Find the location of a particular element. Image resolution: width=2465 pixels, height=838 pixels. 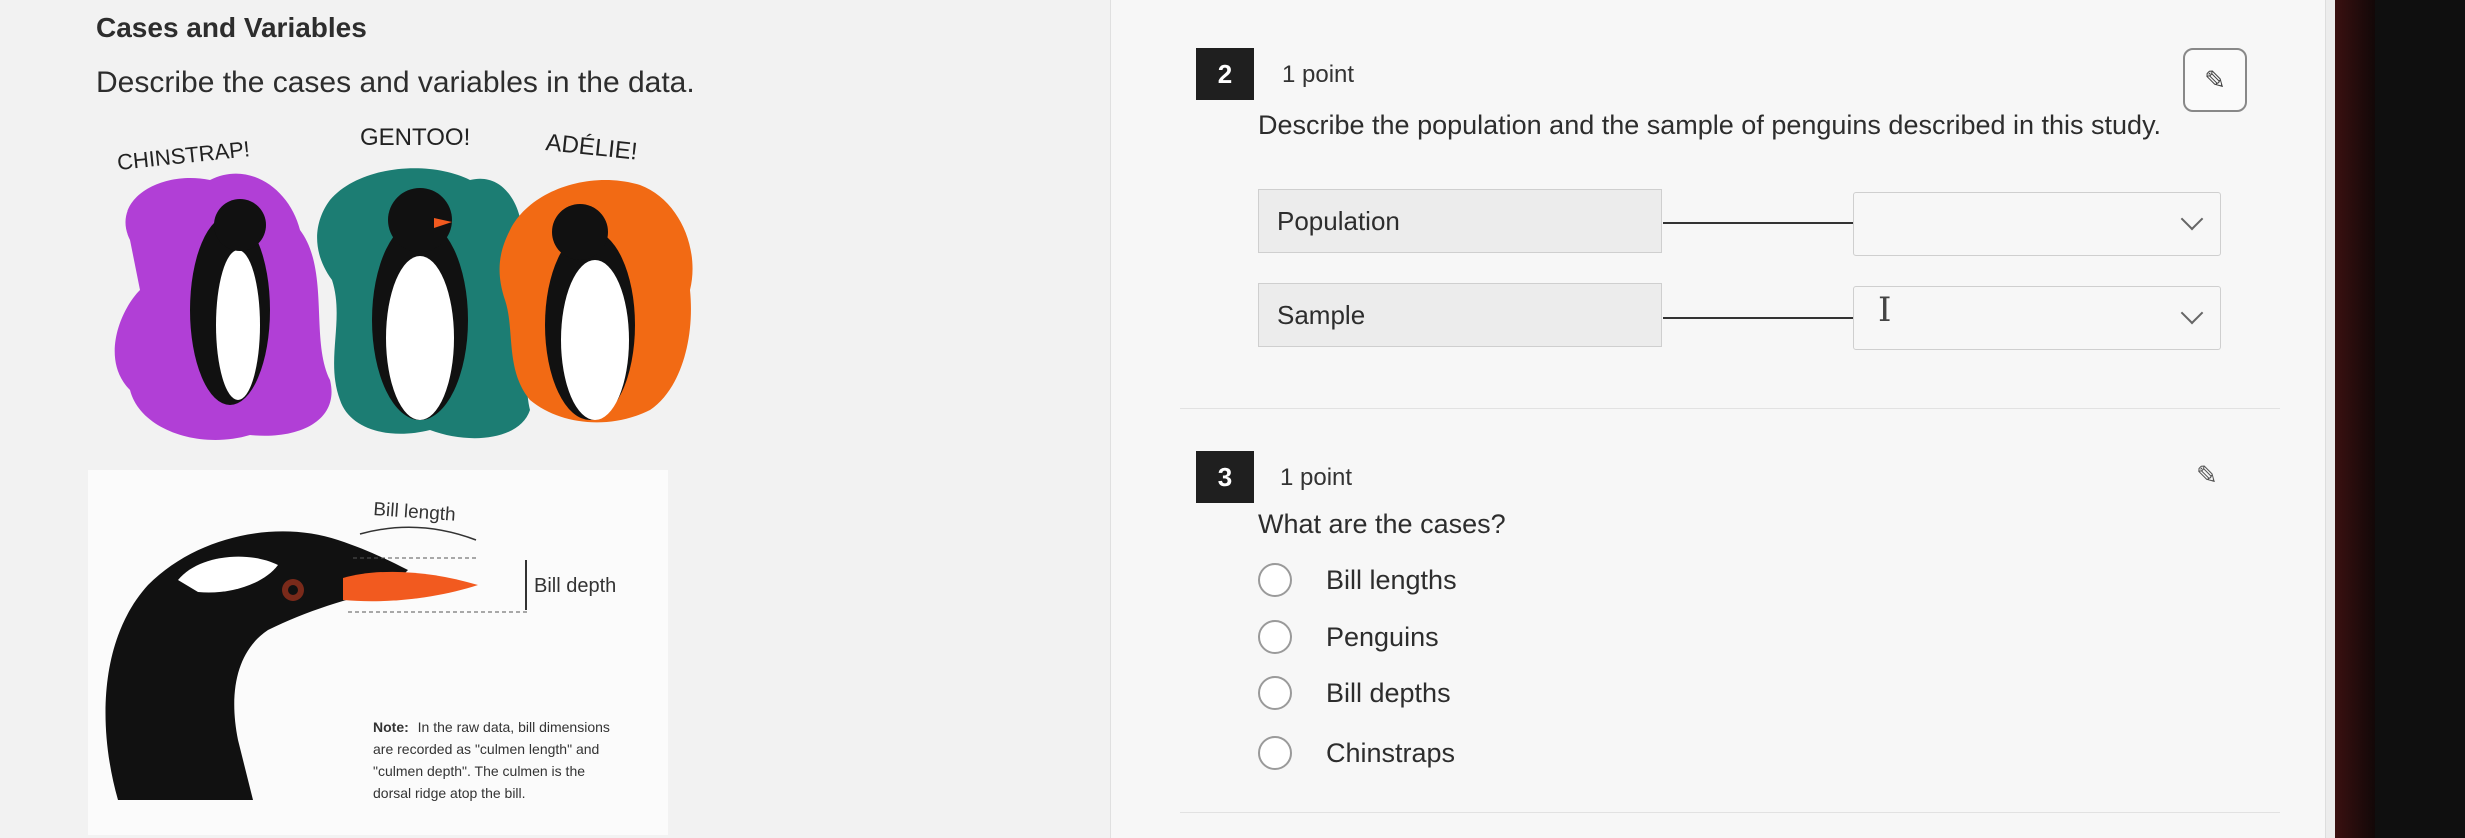

option-bill-lengths: Bill lengths is located at coordinates (1357, 580).